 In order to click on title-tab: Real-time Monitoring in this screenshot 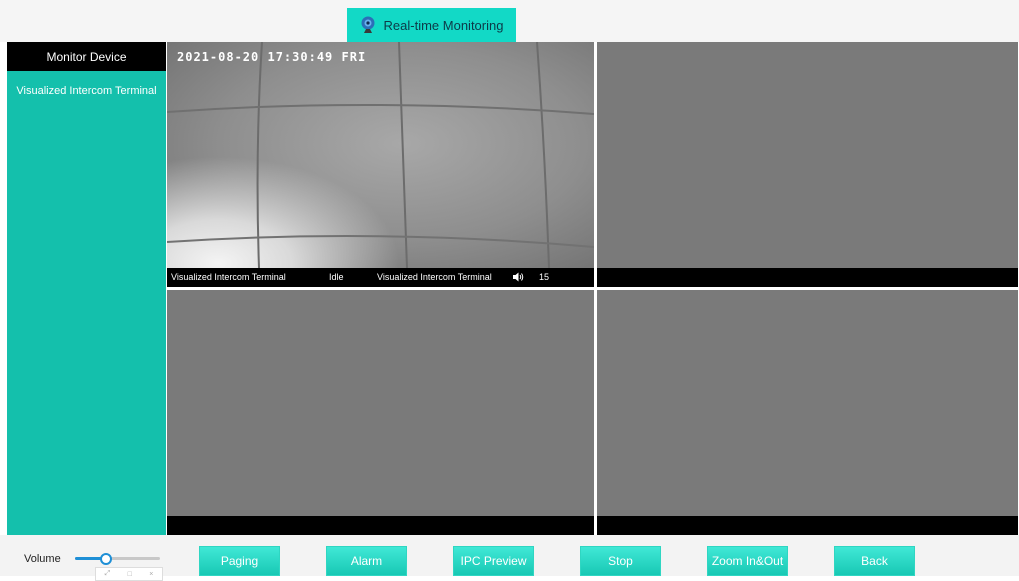, I will do `click(431, 25)`.